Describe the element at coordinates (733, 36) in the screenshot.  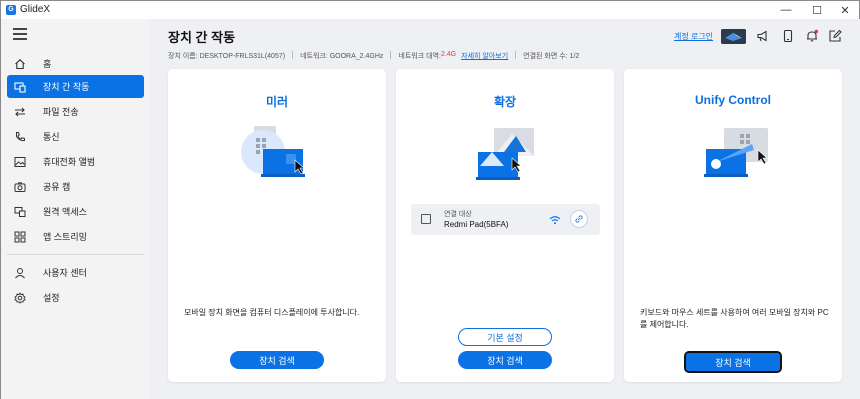
I see `promo-banner` at that location.